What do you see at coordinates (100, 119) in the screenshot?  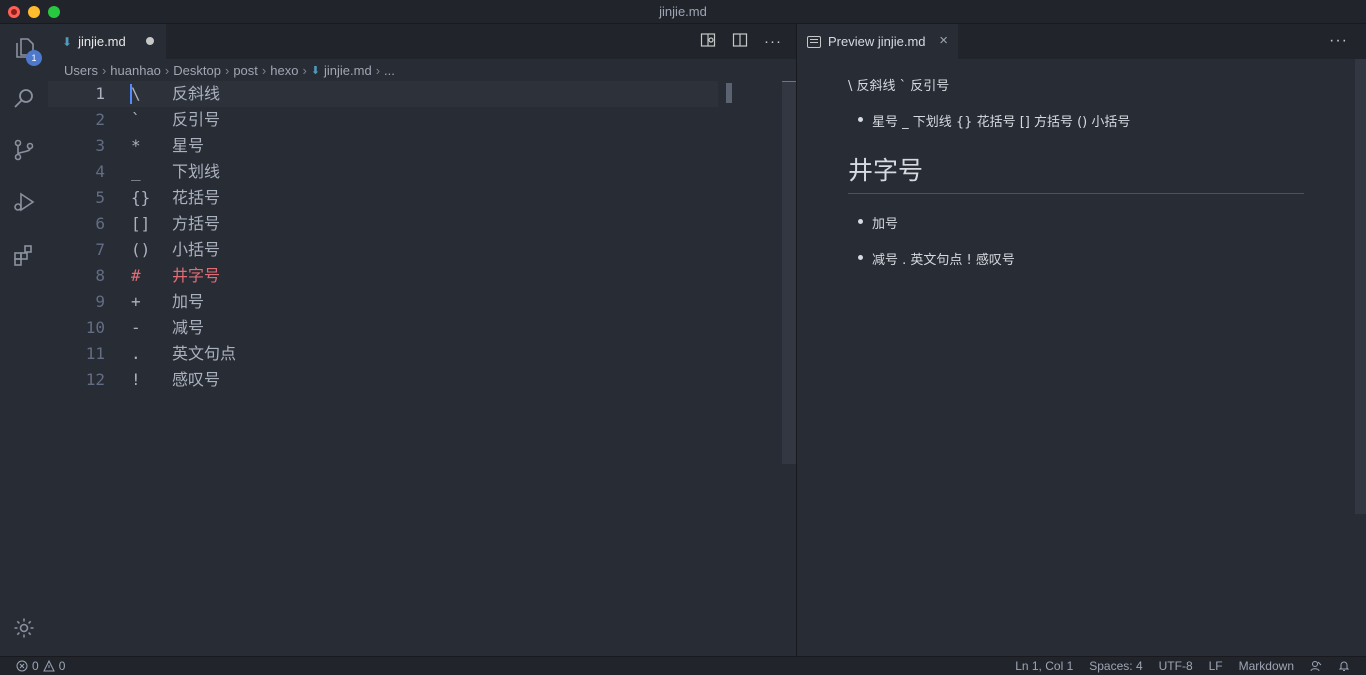 I see `line-number: 2` at bounding box center [100, 119].